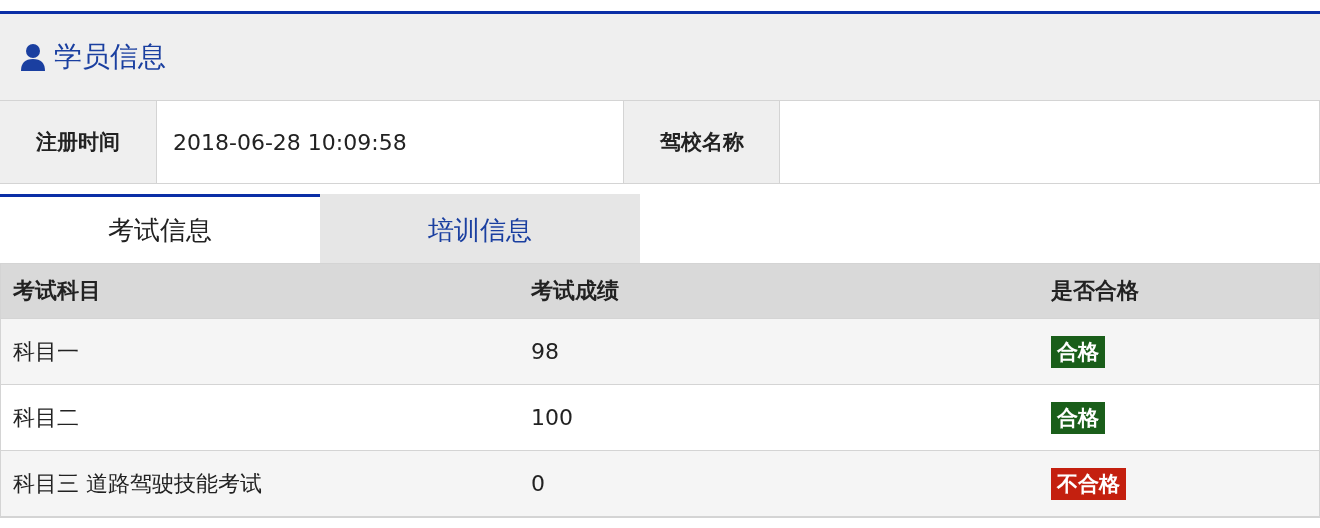 This screenshot has height=528, width=1320. I want to click on panel-title: 学员信息, so click(110, 57).